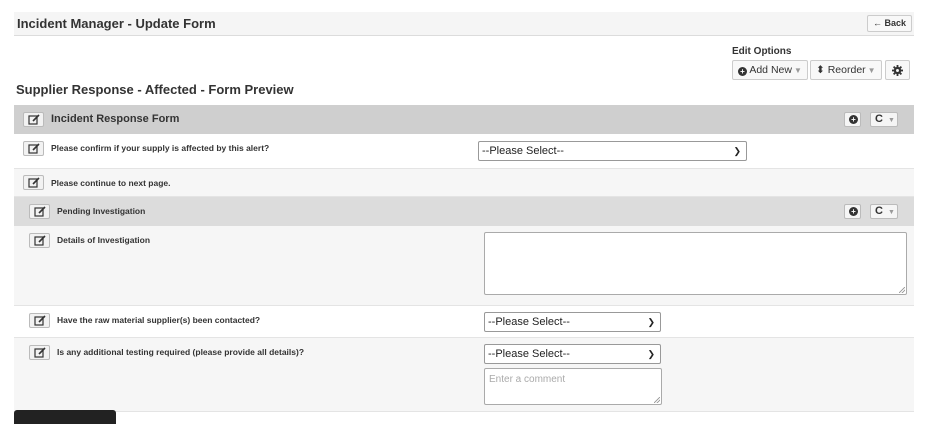 This screenshot has width=932, height=424. Describe the element at coordinates (572, 354) in the screenshot. I see `additional-testing-select: --Please Select-- ❯` at that location.